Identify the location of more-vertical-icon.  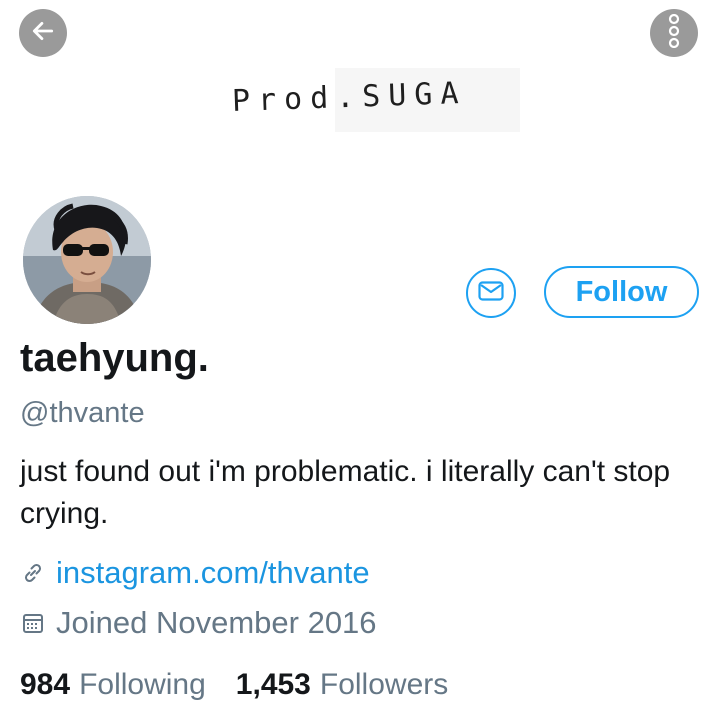
(674, 33).